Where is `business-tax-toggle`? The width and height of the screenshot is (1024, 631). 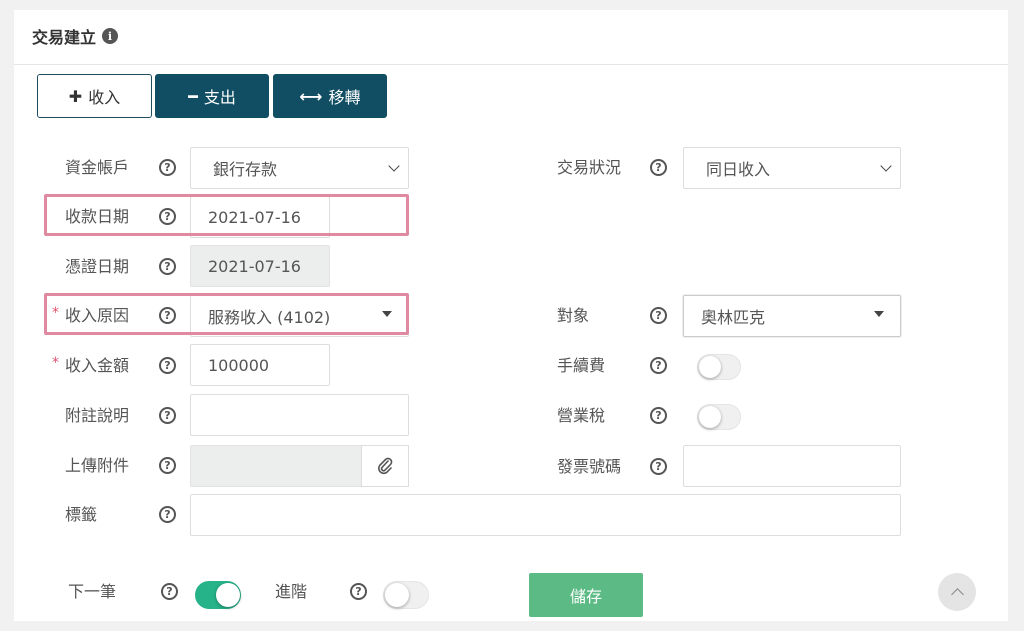 business-tax-toggle is located at coordinates (719, 417).